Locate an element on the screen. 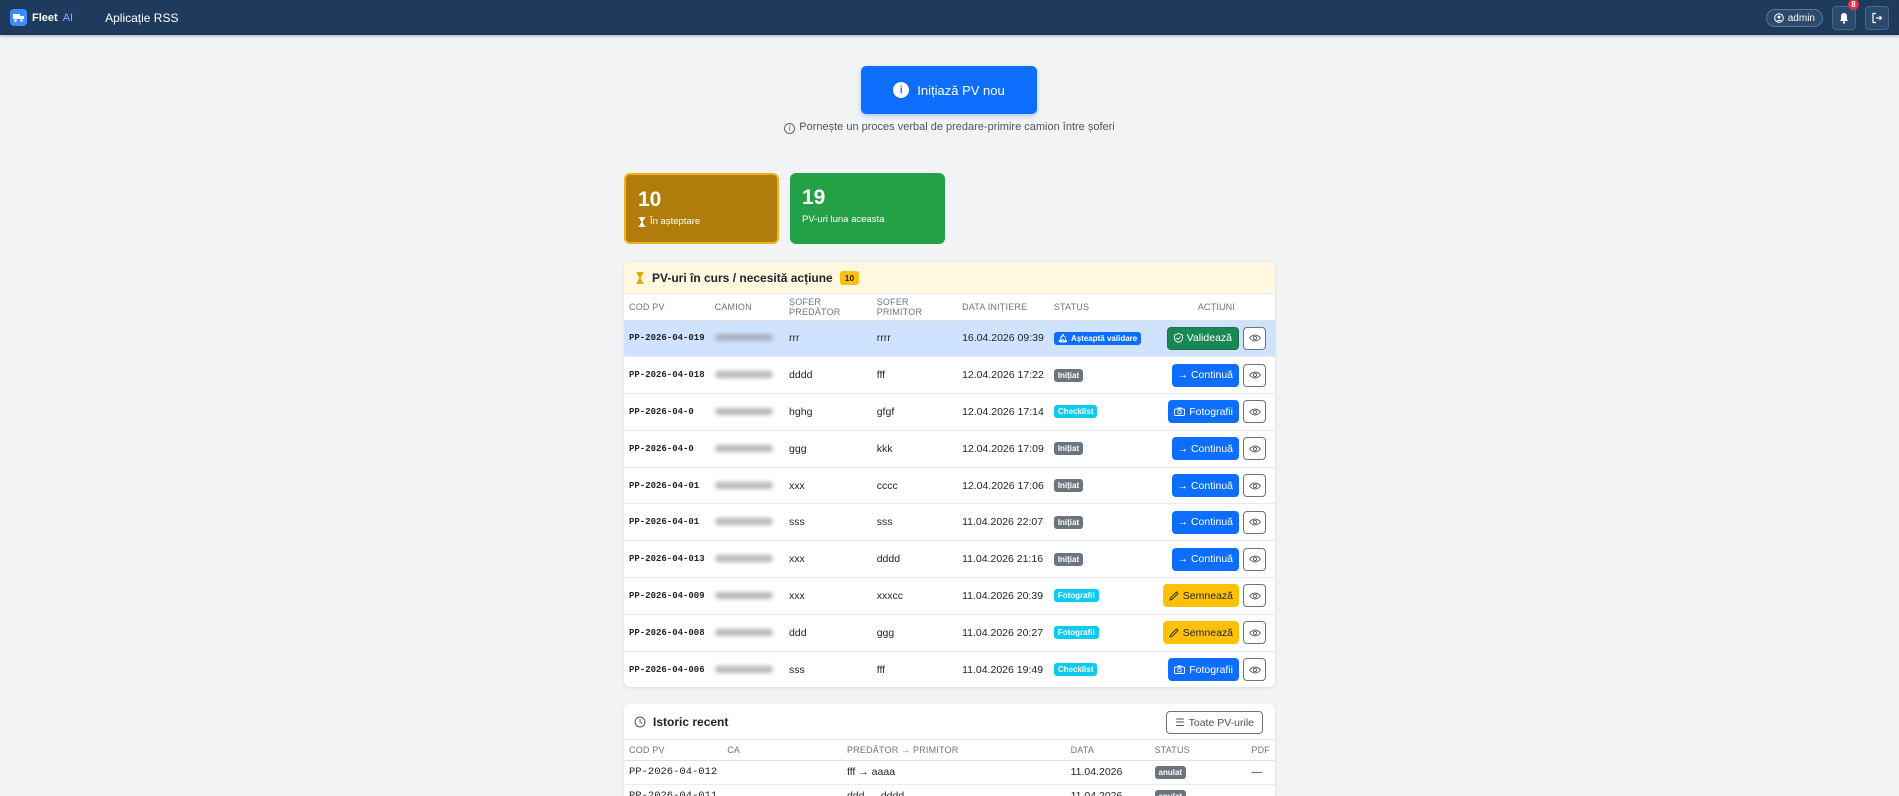  actions-cell: → Continuă is located at coordinates (1216, 375).